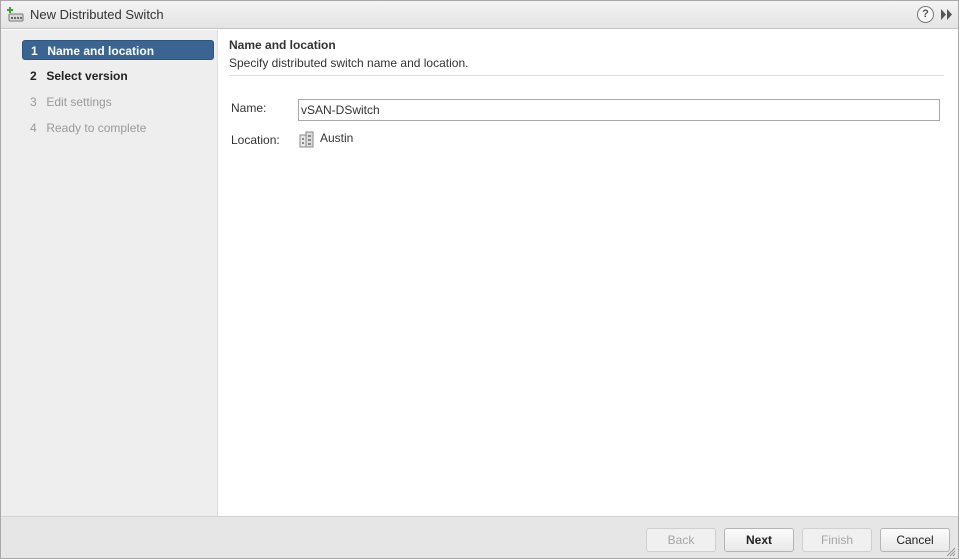 Image resolution: width=959 pixels, height=559 pixels. I want to click on dialog-title: New Distributed Switch, so click(97, 14).